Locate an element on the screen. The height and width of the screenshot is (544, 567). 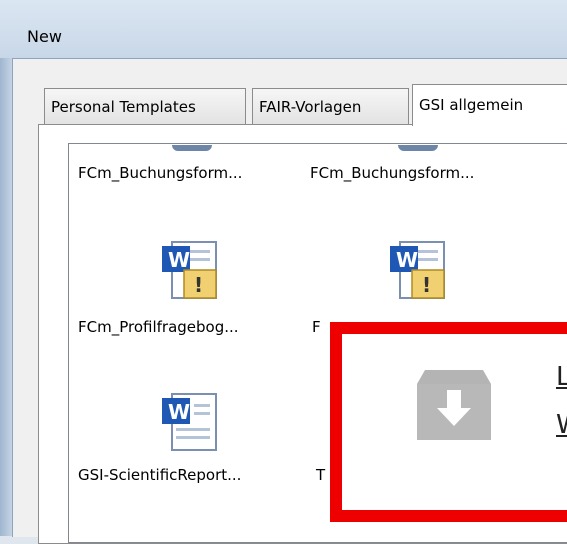
word-document-icon: W is located at coordinates (189, 423).